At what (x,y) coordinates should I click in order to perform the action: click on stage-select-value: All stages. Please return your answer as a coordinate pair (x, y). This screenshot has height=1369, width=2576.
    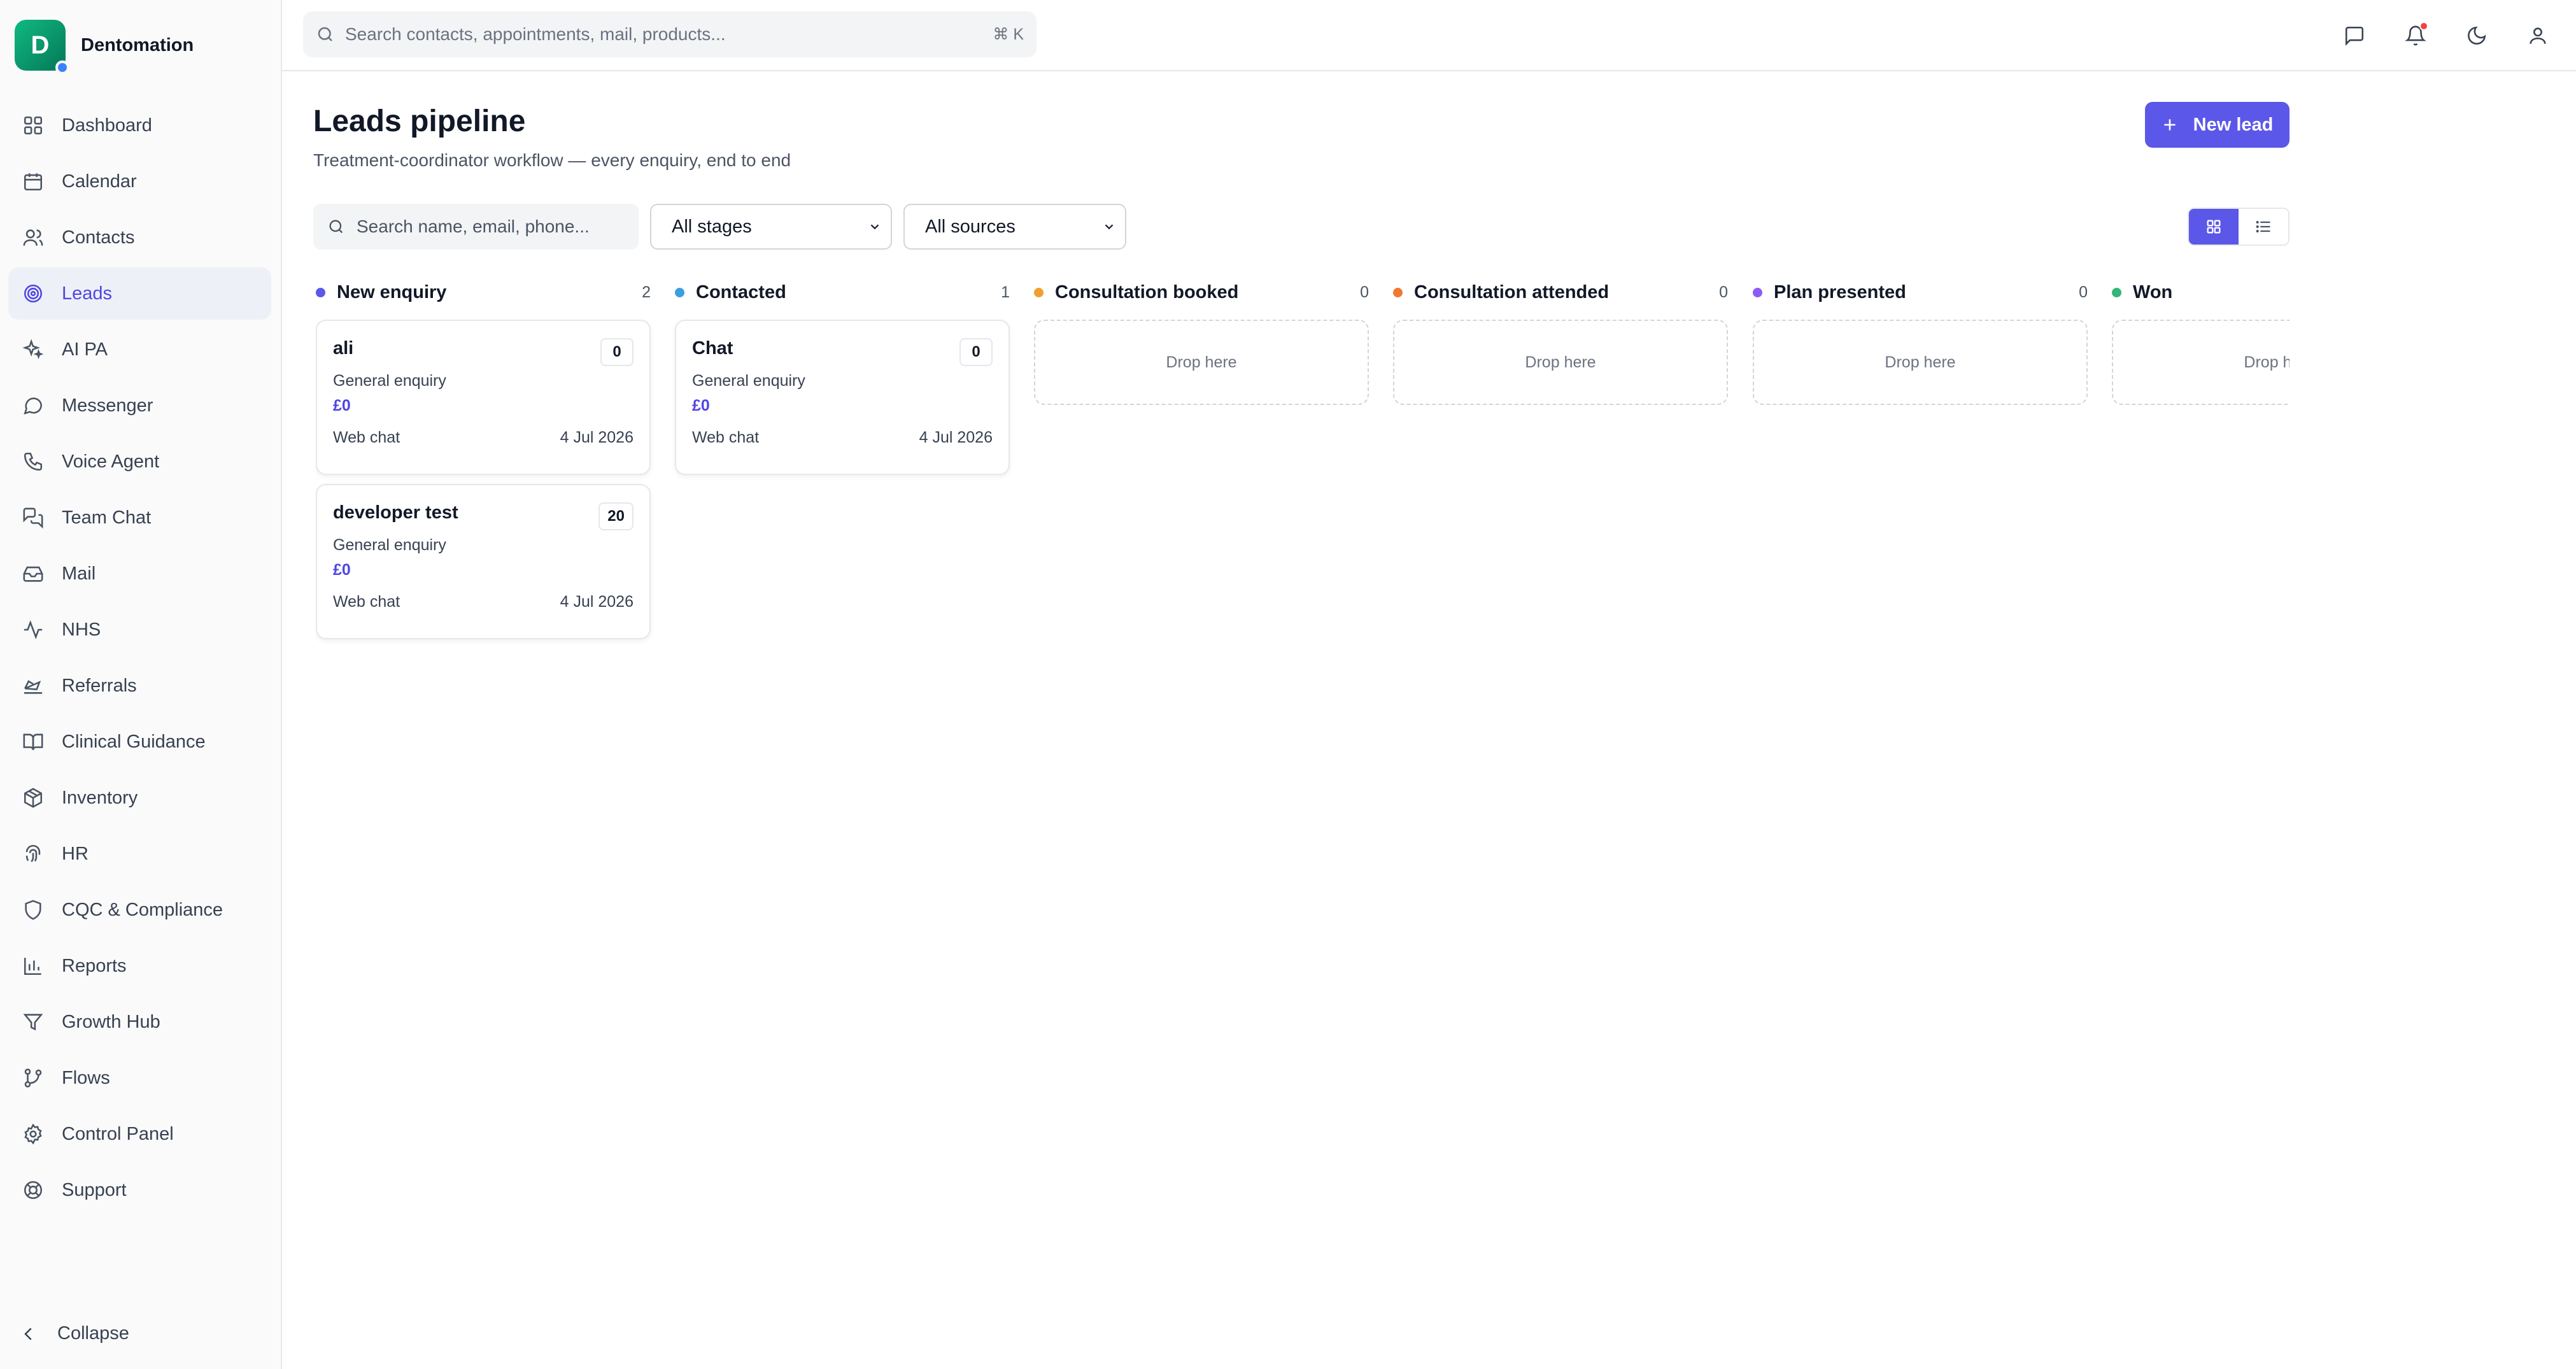
    Looking at the image, I should click on (712, 226).